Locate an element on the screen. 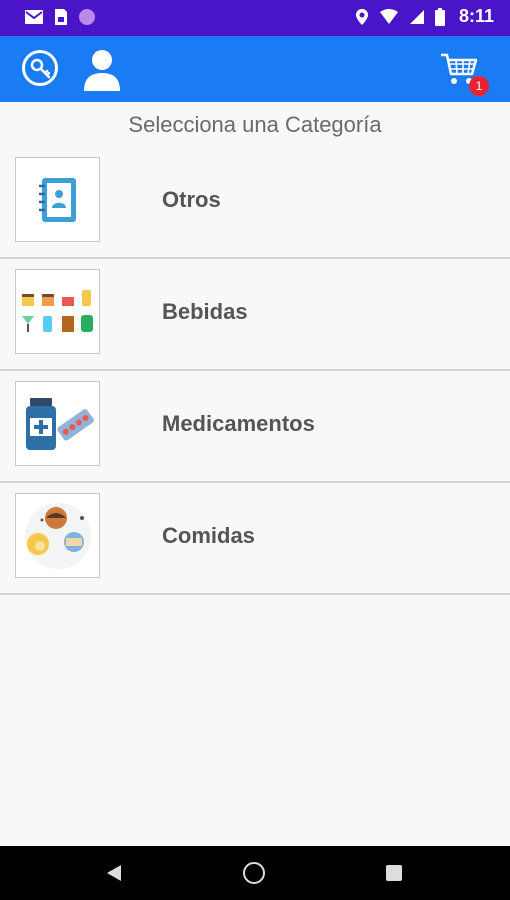 The image size is (510, 900). category-item-comidas: Comidas is located at coordinates (255, 539).